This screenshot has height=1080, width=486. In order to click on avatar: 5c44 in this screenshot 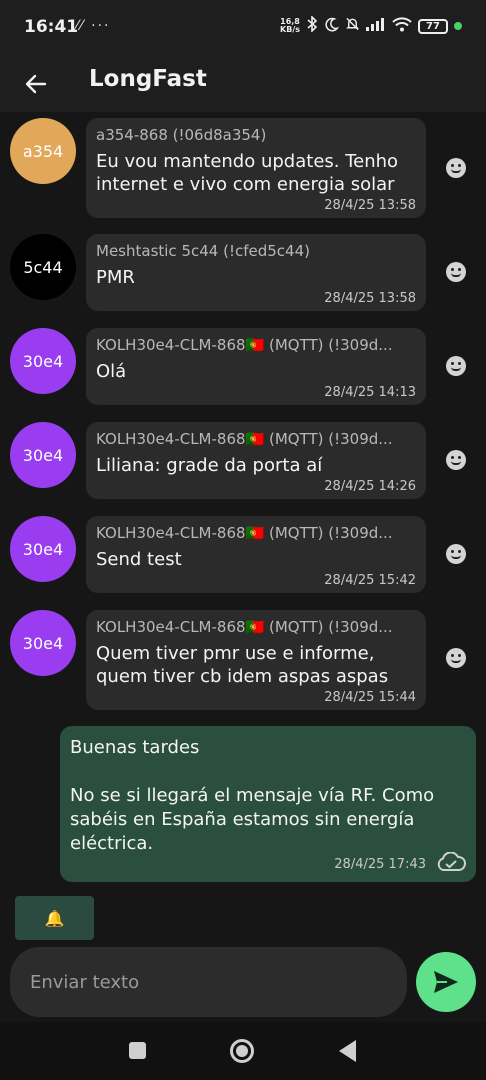, I will do `click(43, 267)`.